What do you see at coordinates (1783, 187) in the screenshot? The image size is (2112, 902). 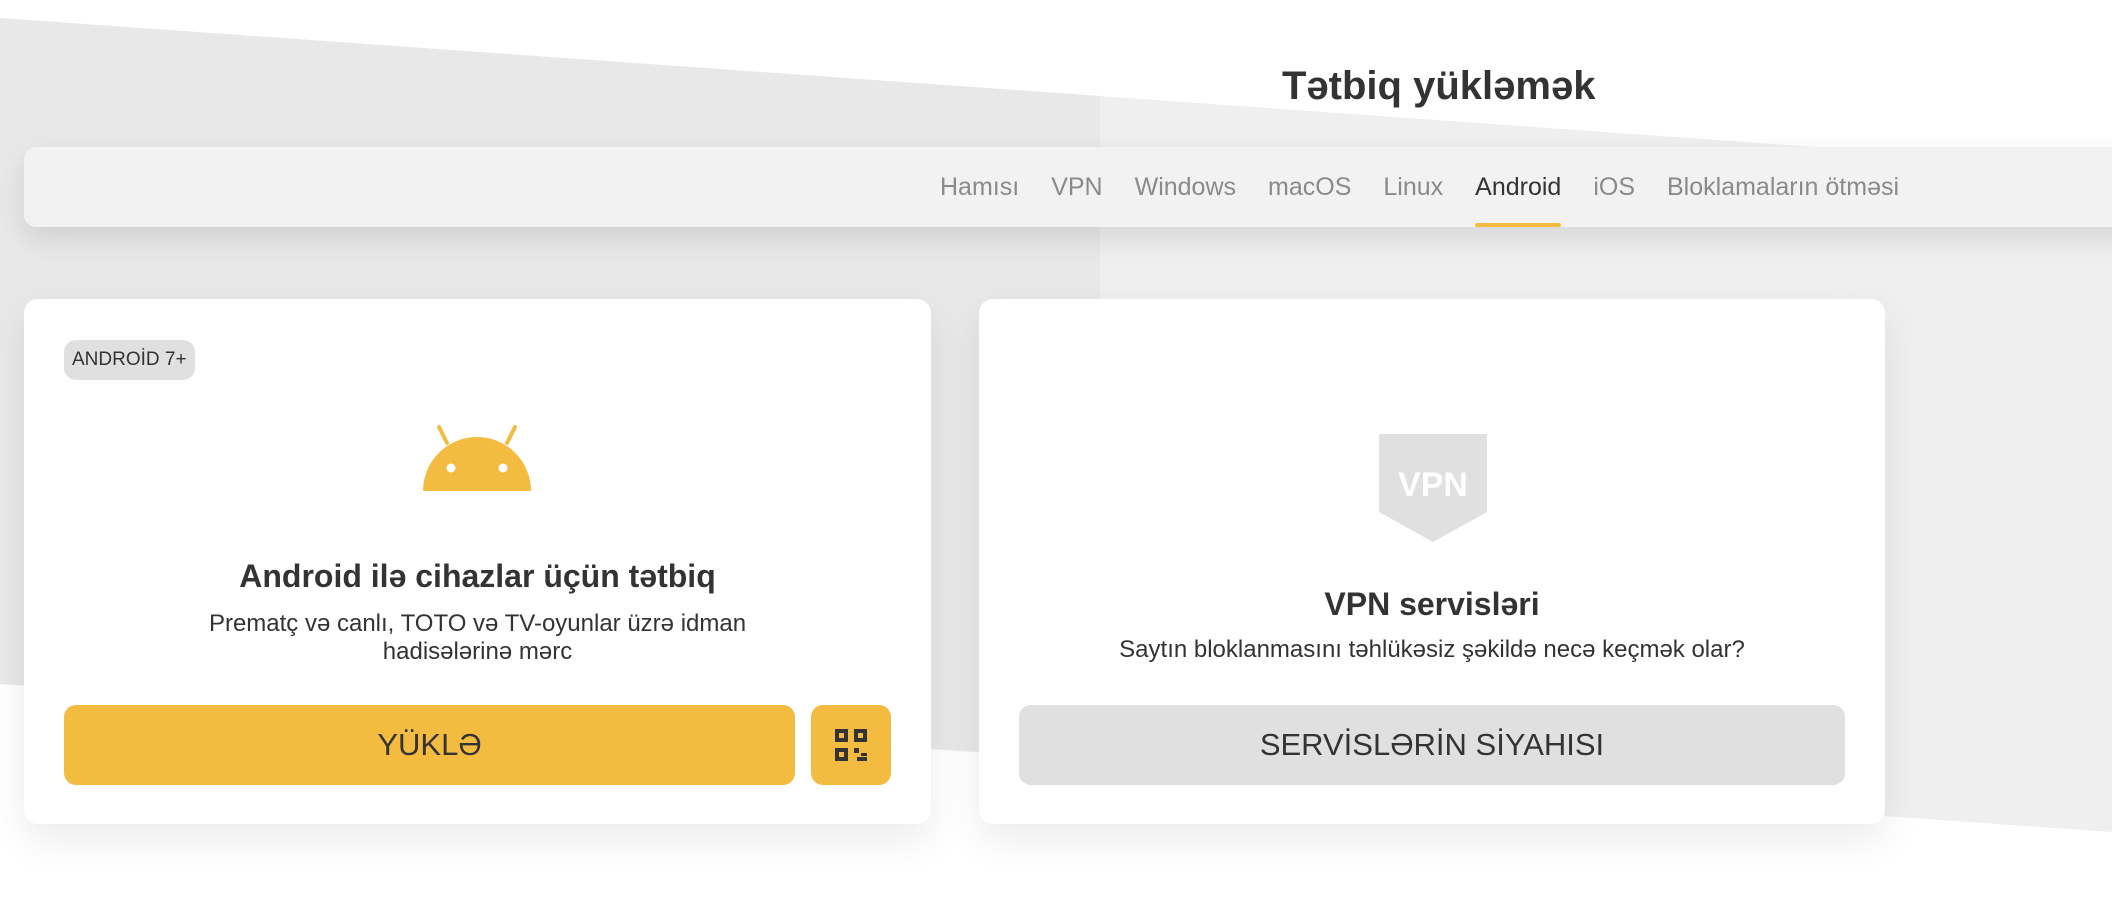 I see `tab-block-bypass: Bloklamaların ötməsi` at bounding box center [1783, 187].